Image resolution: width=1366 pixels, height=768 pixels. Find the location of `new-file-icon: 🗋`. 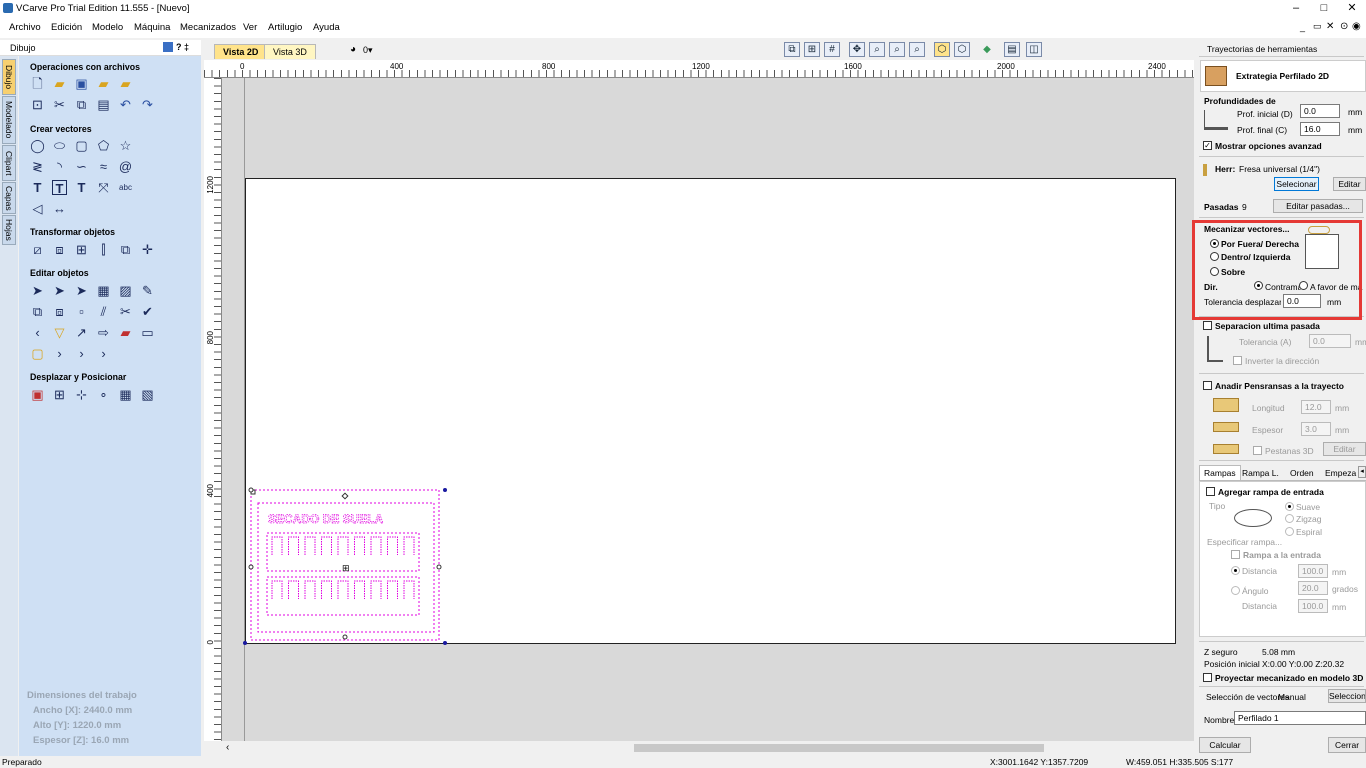

new-file-icon: 🗋 is located at coordinates (37, 83).